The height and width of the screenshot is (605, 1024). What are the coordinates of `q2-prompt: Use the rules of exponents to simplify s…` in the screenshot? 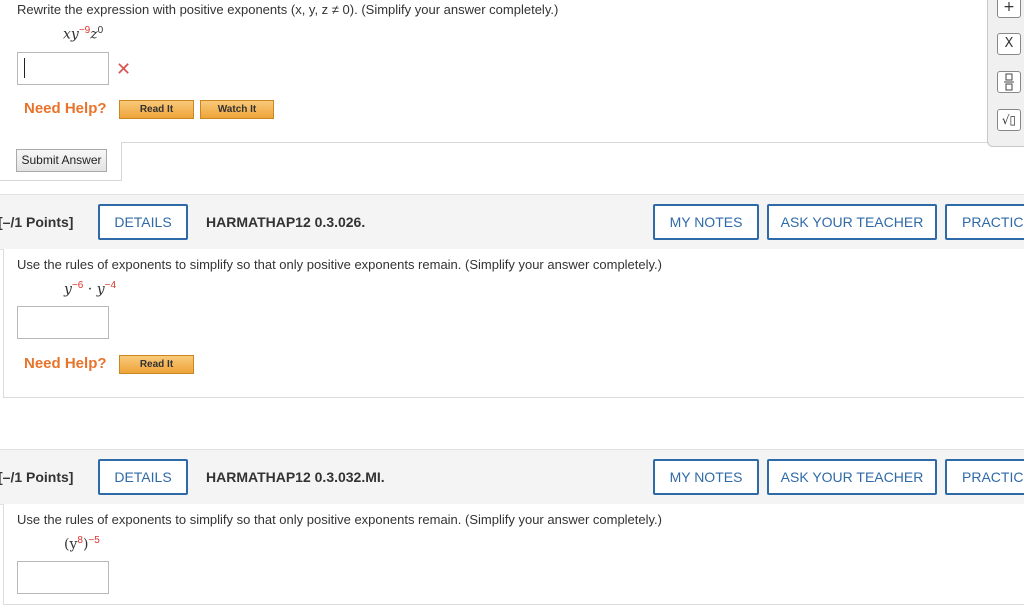 It's located at (339, 264).